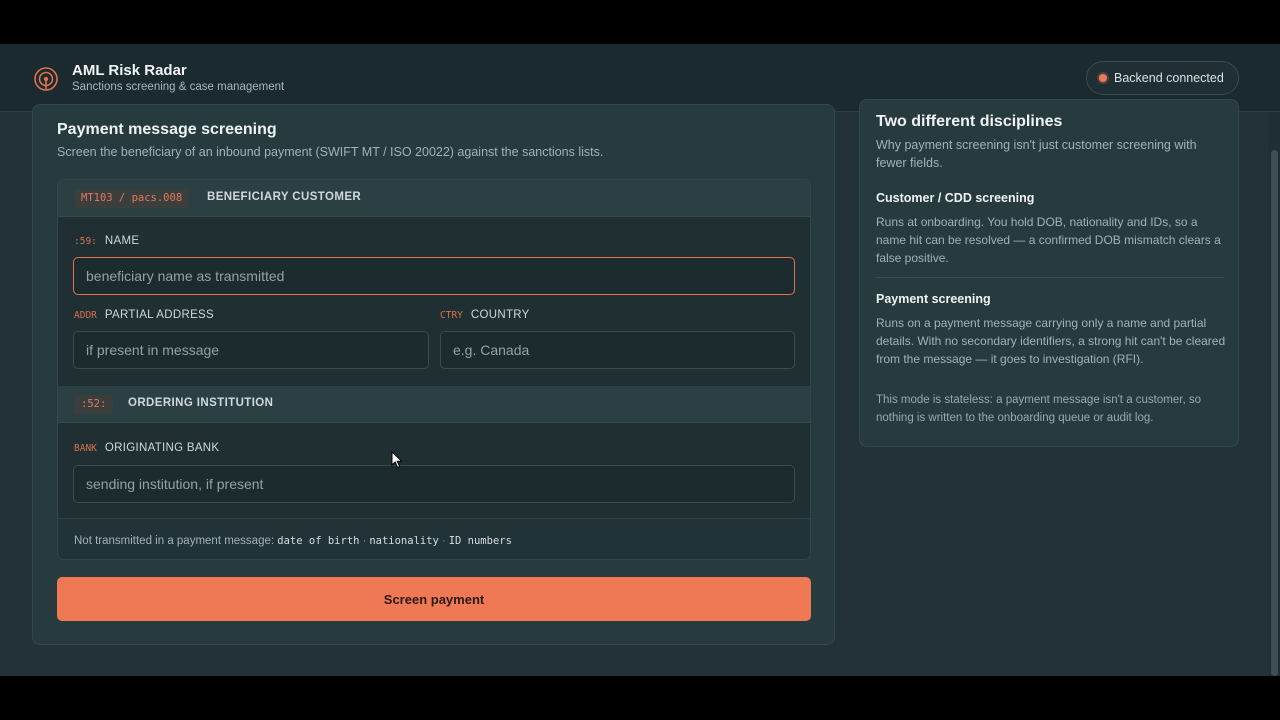 The image size is (1280, 720). Describe the element at coordinates (1169, 78) in the screenshot. I see `backend-status-text: Backend connected` at that location.